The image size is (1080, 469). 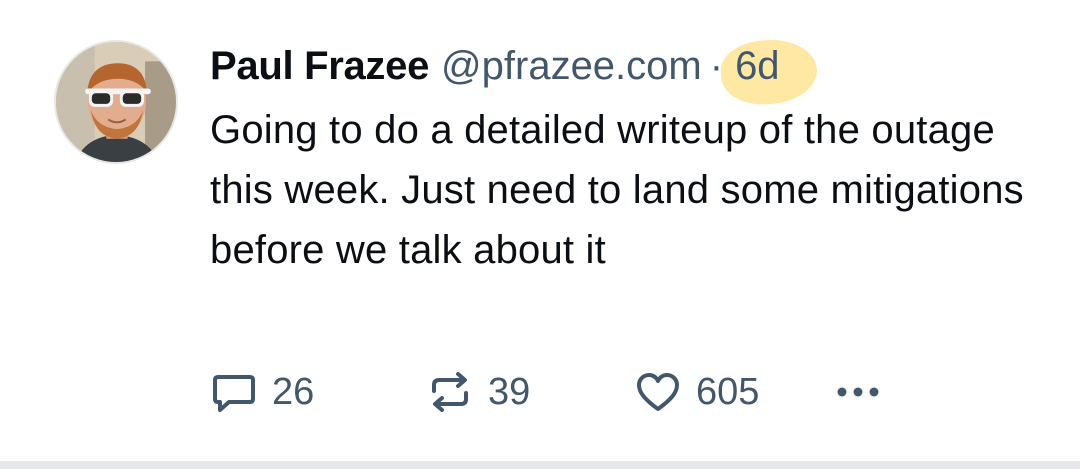 I want to click on heart-icon, so click(x=658, y=392).